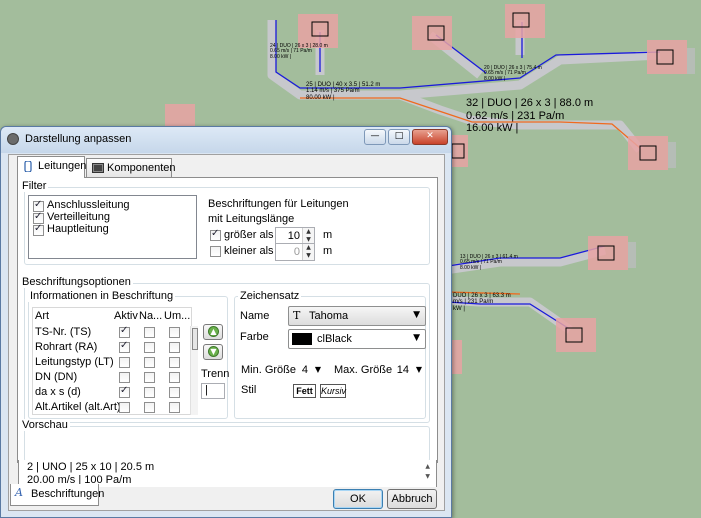 The height and width of the screenshot is (518, 701). Describe the element at coordinates (110, 393) in the screenshot. I see `table-row: da x s (d)` at that location.